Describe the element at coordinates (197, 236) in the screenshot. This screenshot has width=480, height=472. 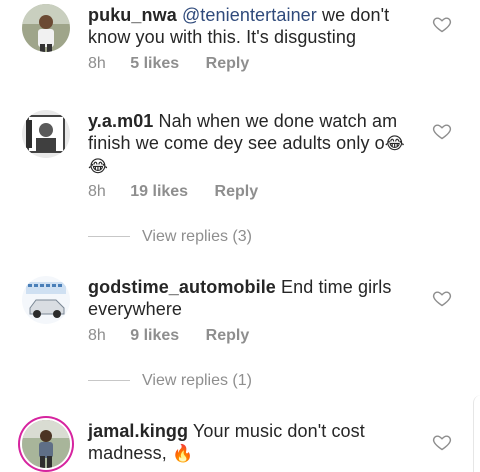
I see `view-replies-label: View replies (3)` at that location.